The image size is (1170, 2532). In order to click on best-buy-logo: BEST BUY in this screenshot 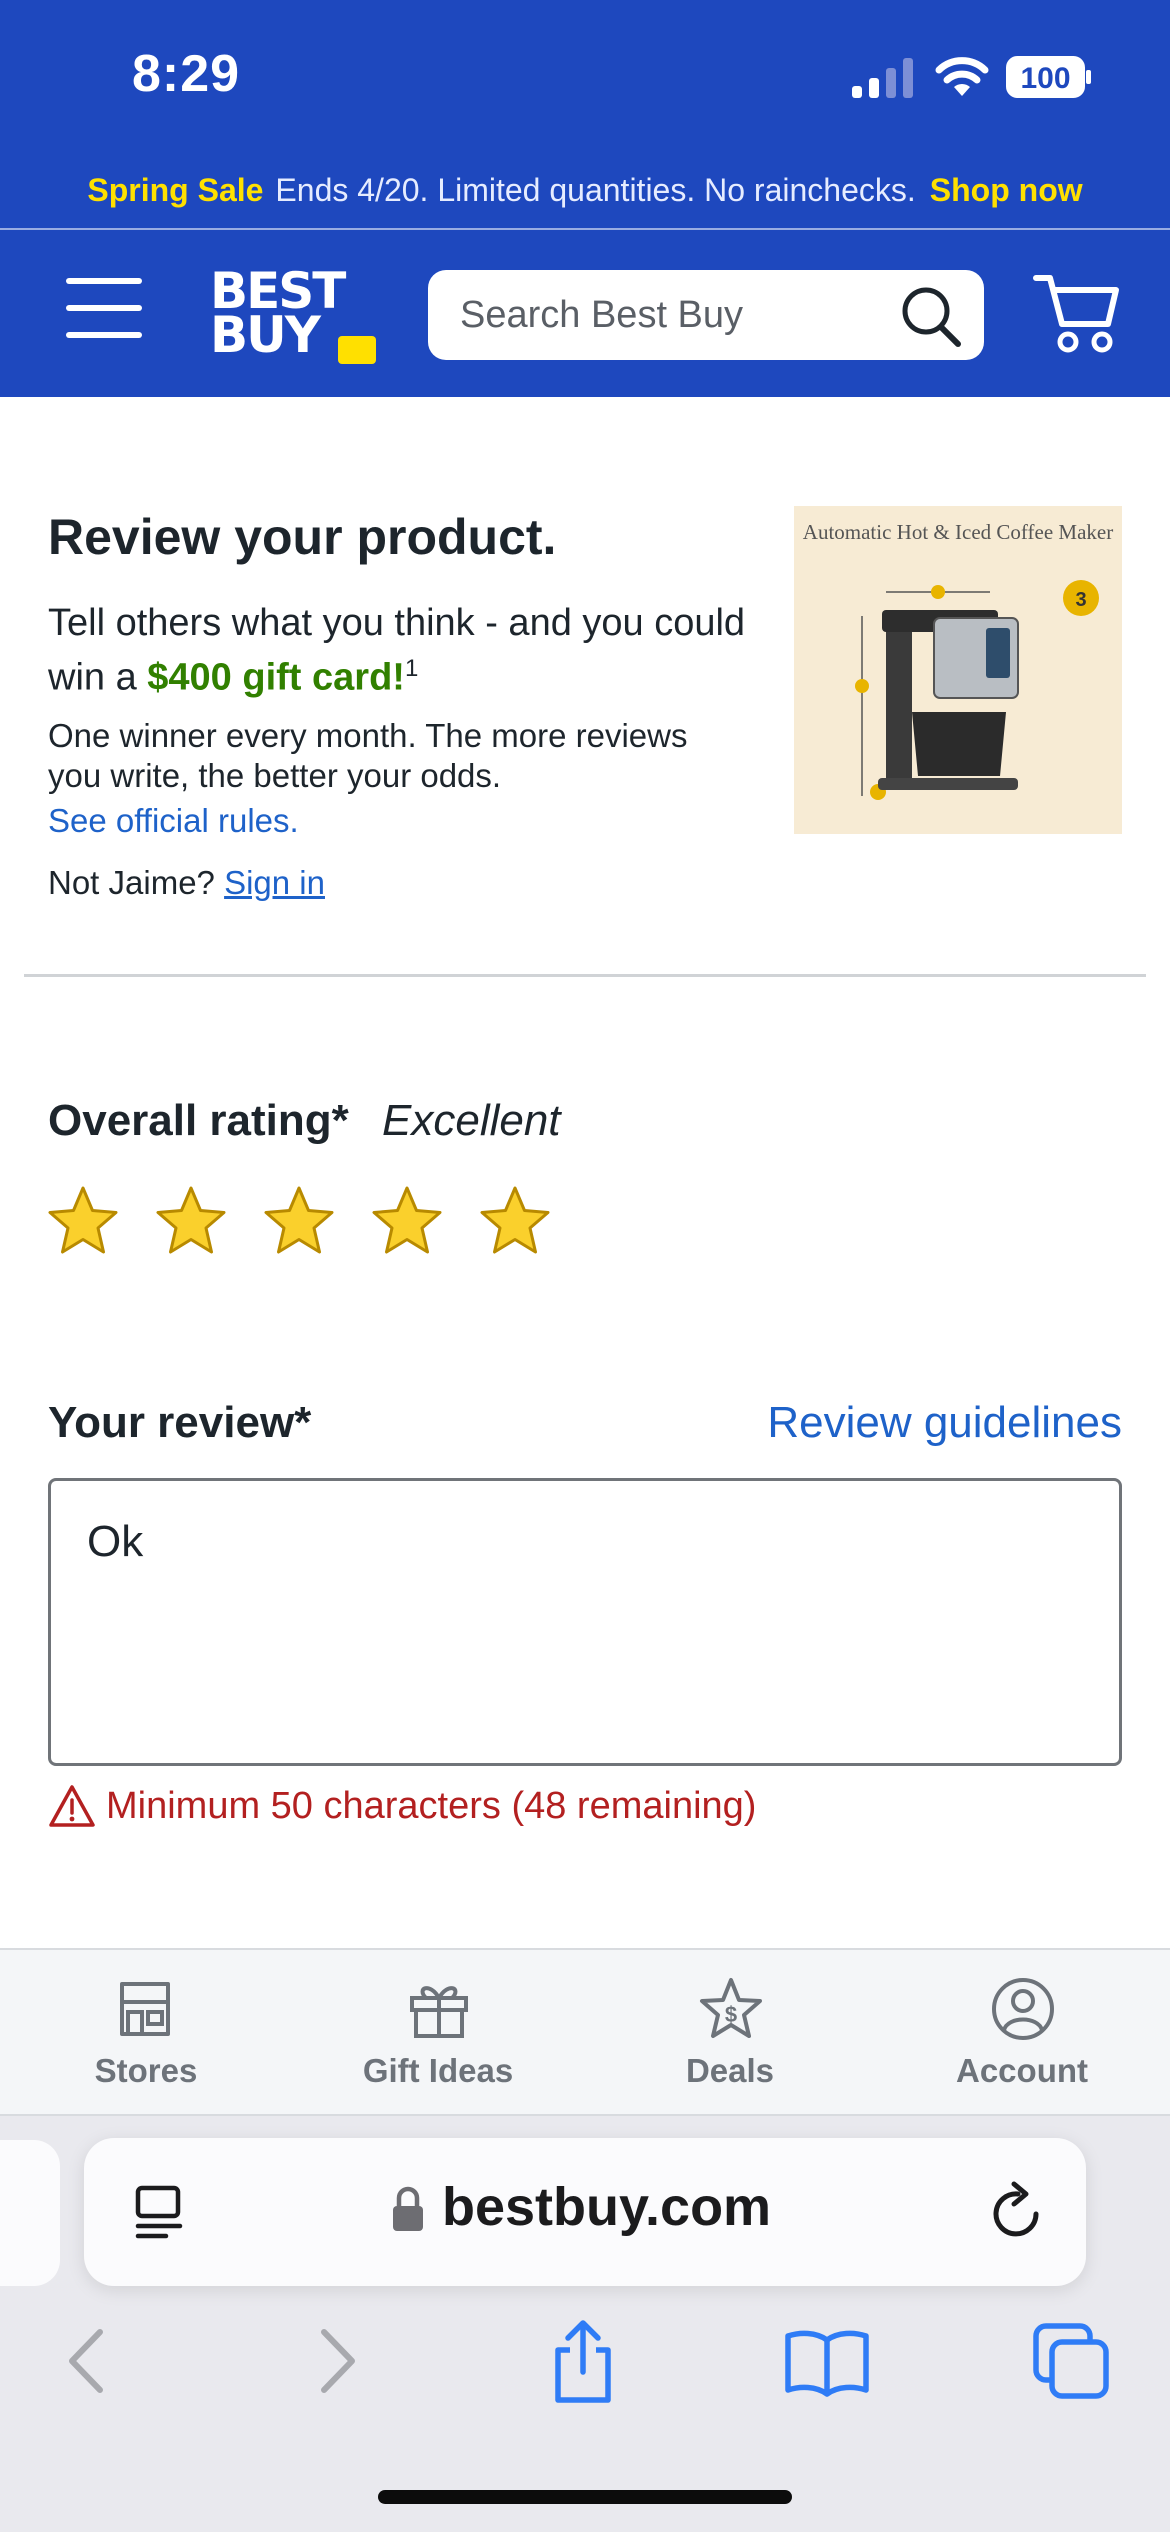, I will do `click(295, 315)`.